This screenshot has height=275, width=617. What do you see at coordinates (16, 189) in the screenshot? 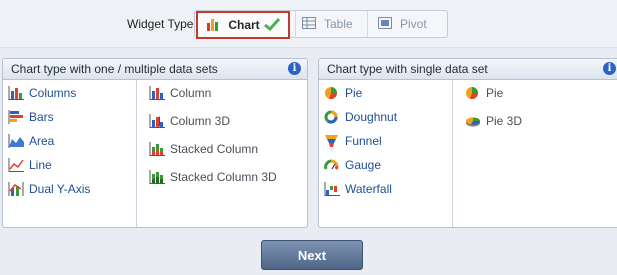
I see `dual-y-axis-chart-icon` at bounding box center [16, 189].